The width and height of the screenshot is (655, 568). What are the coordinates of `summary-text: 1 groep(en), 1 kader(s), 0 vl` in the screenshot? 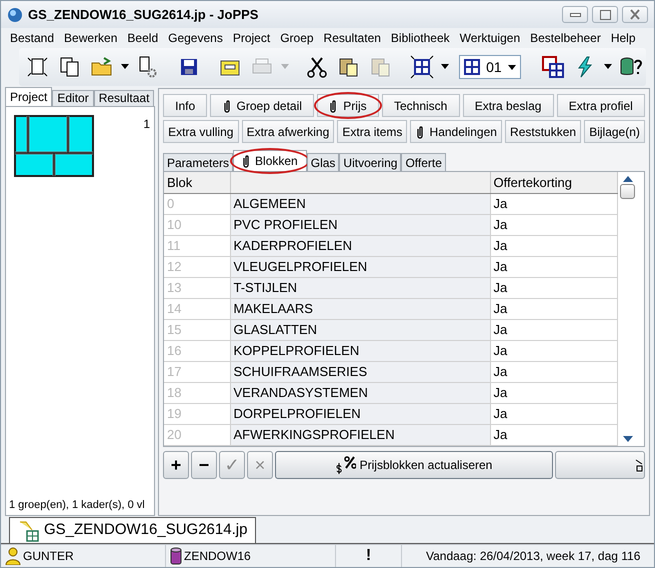 It's located at (77, 505).